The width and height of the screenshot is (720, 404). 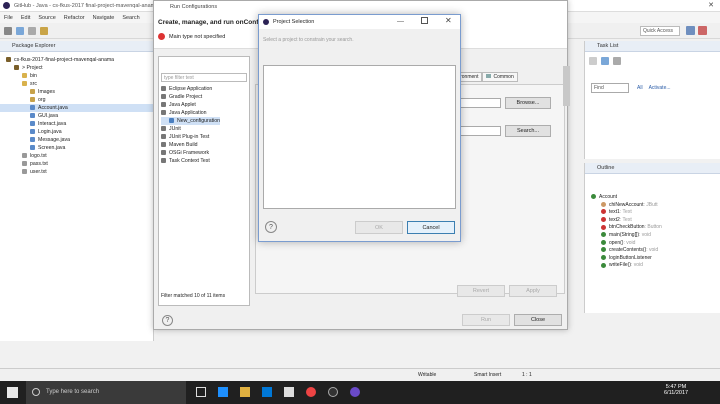 What do you see at coordinates (76, 148) in the screenshot?
I see `tree-item: Screen.java` at bounding box center [76, 148].